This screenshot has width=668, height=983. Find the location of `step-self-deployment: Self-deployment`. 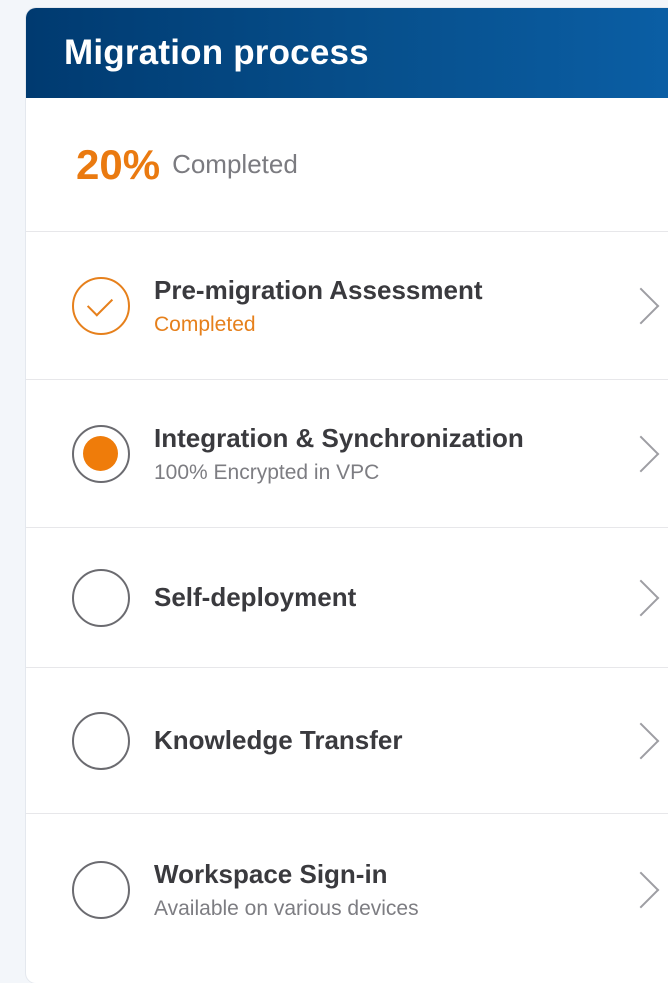

step-self-deployment: Self-deployment is located at coordinates (347, 598).